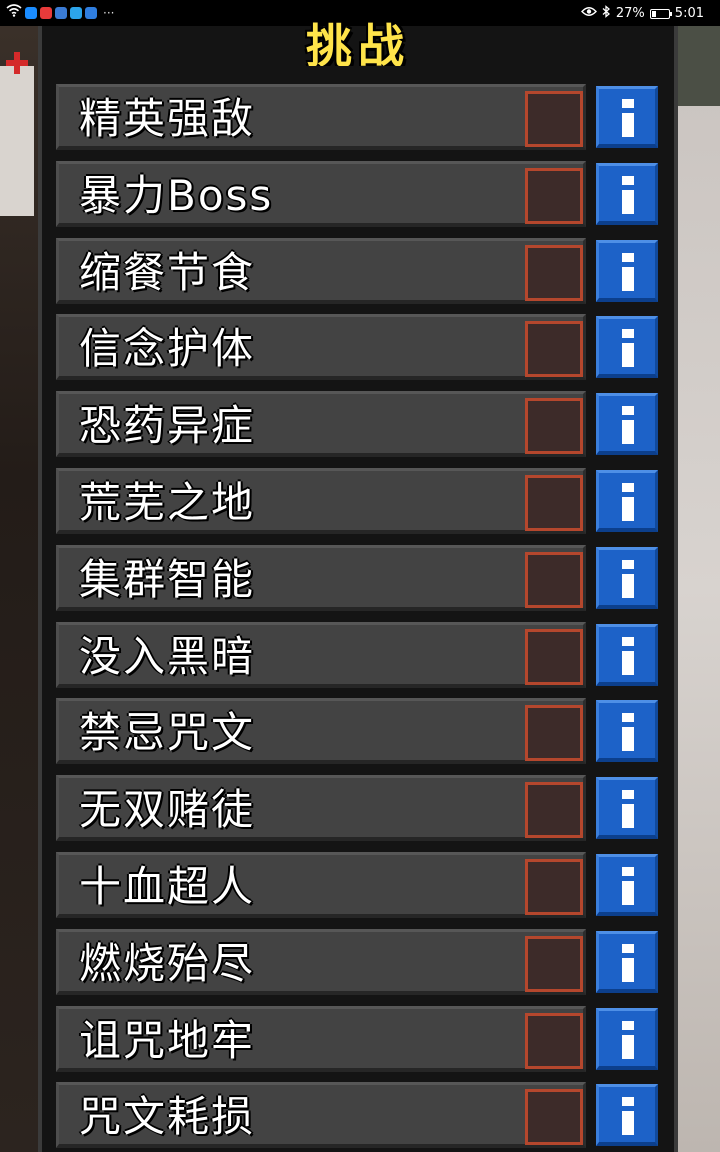 The width and height of the screenshot is (720, 1152). What do you see at coordinates (167, 886) in the screenshot?
I see `challenge-label: 十血超人` at bounding box center [167, 886].